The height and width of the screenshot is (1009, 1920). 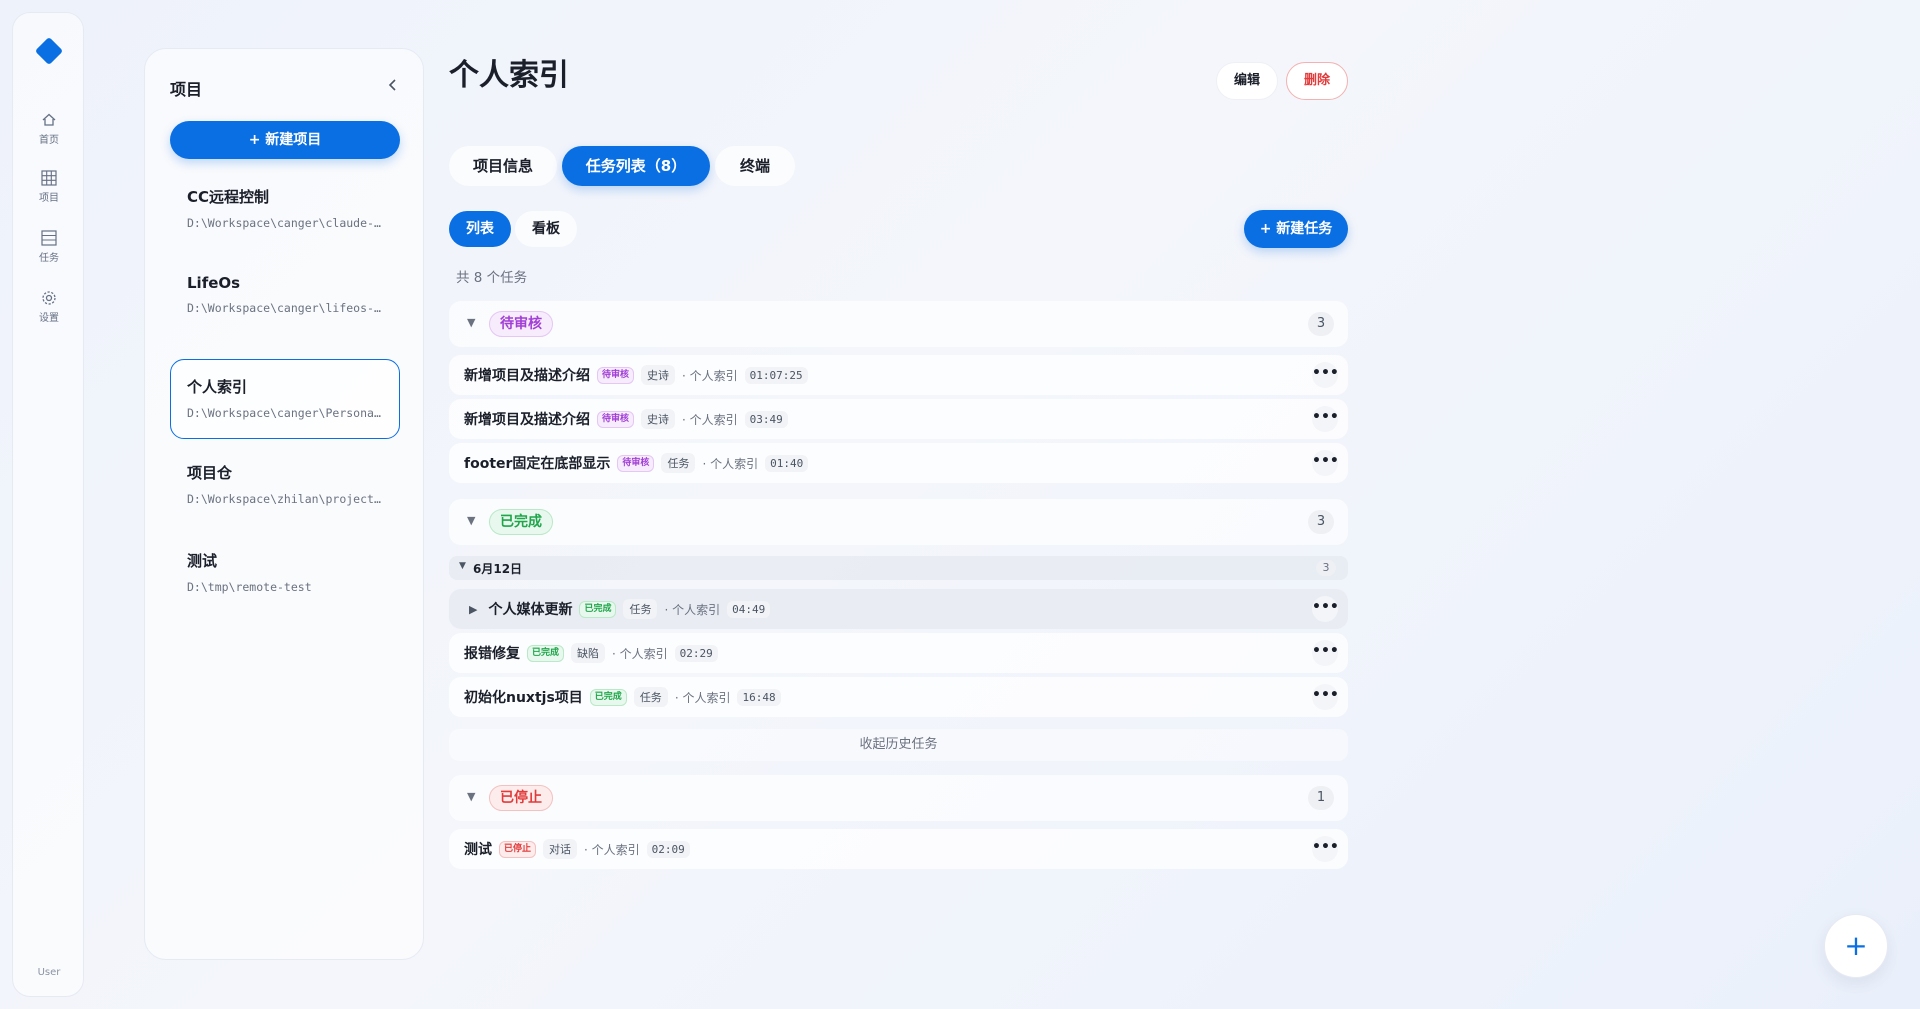 What do you see at coordinates (285, 487) in the screenshot?
I see `project-item: 项目仓 D:\Workspace\zhilan\project-hub` at bounding box center [285, 487].